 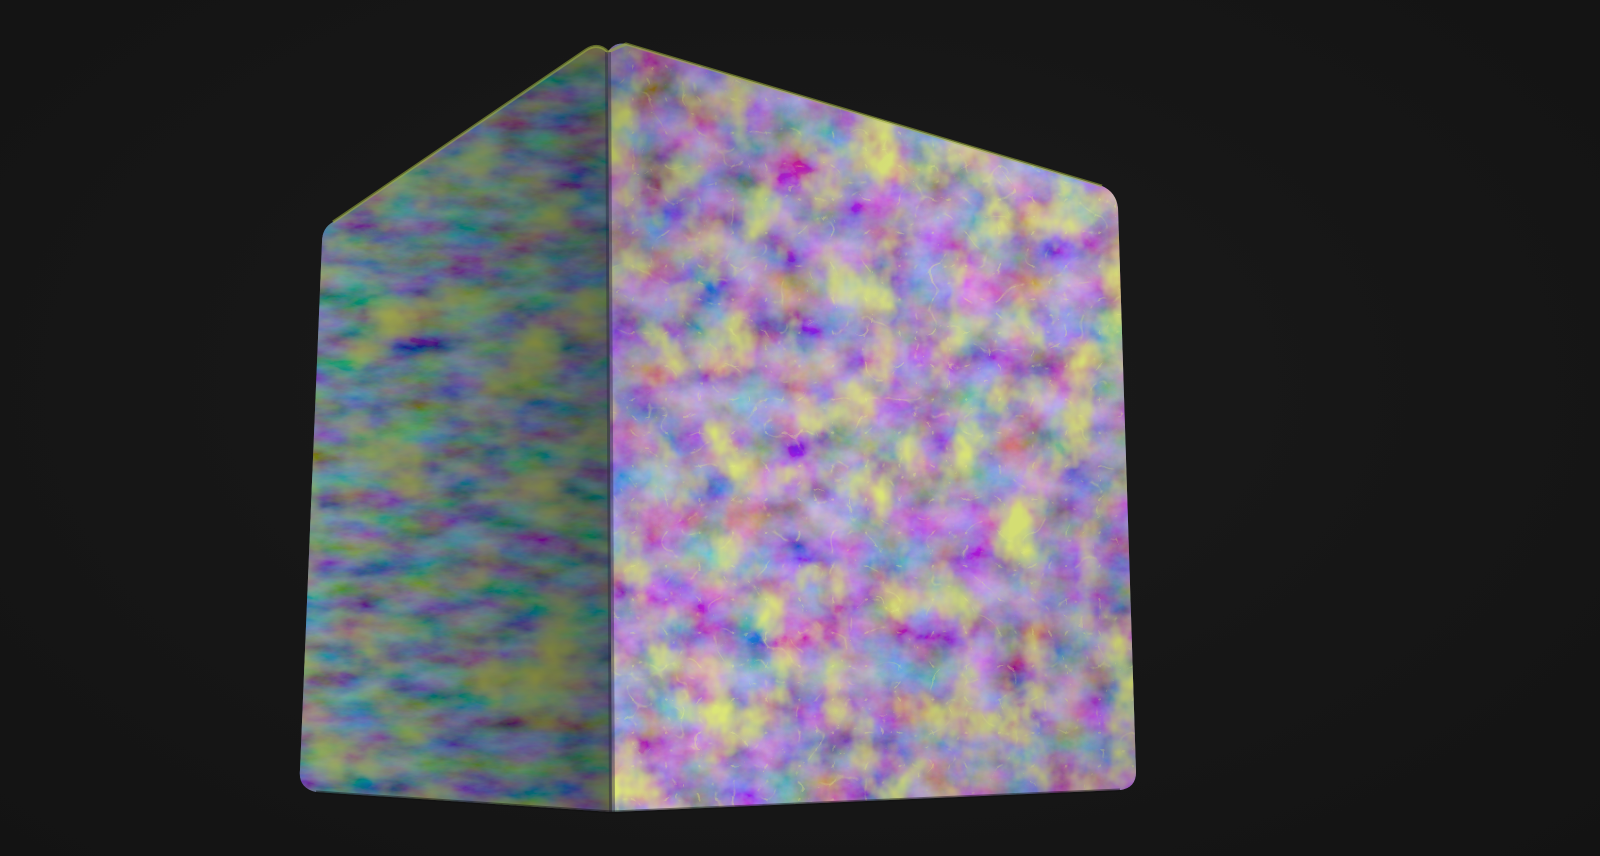 I want to click on cube-vertical-edge, so click(x=610, y=432).